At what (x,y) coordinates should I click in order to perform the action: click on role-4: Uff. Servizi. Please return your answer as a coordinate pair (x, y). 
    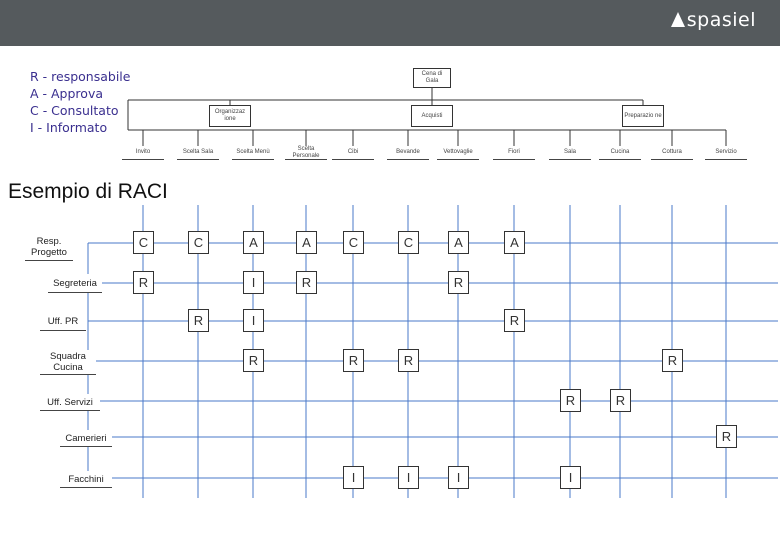
    Looking at the image, I should click on (70, 402).